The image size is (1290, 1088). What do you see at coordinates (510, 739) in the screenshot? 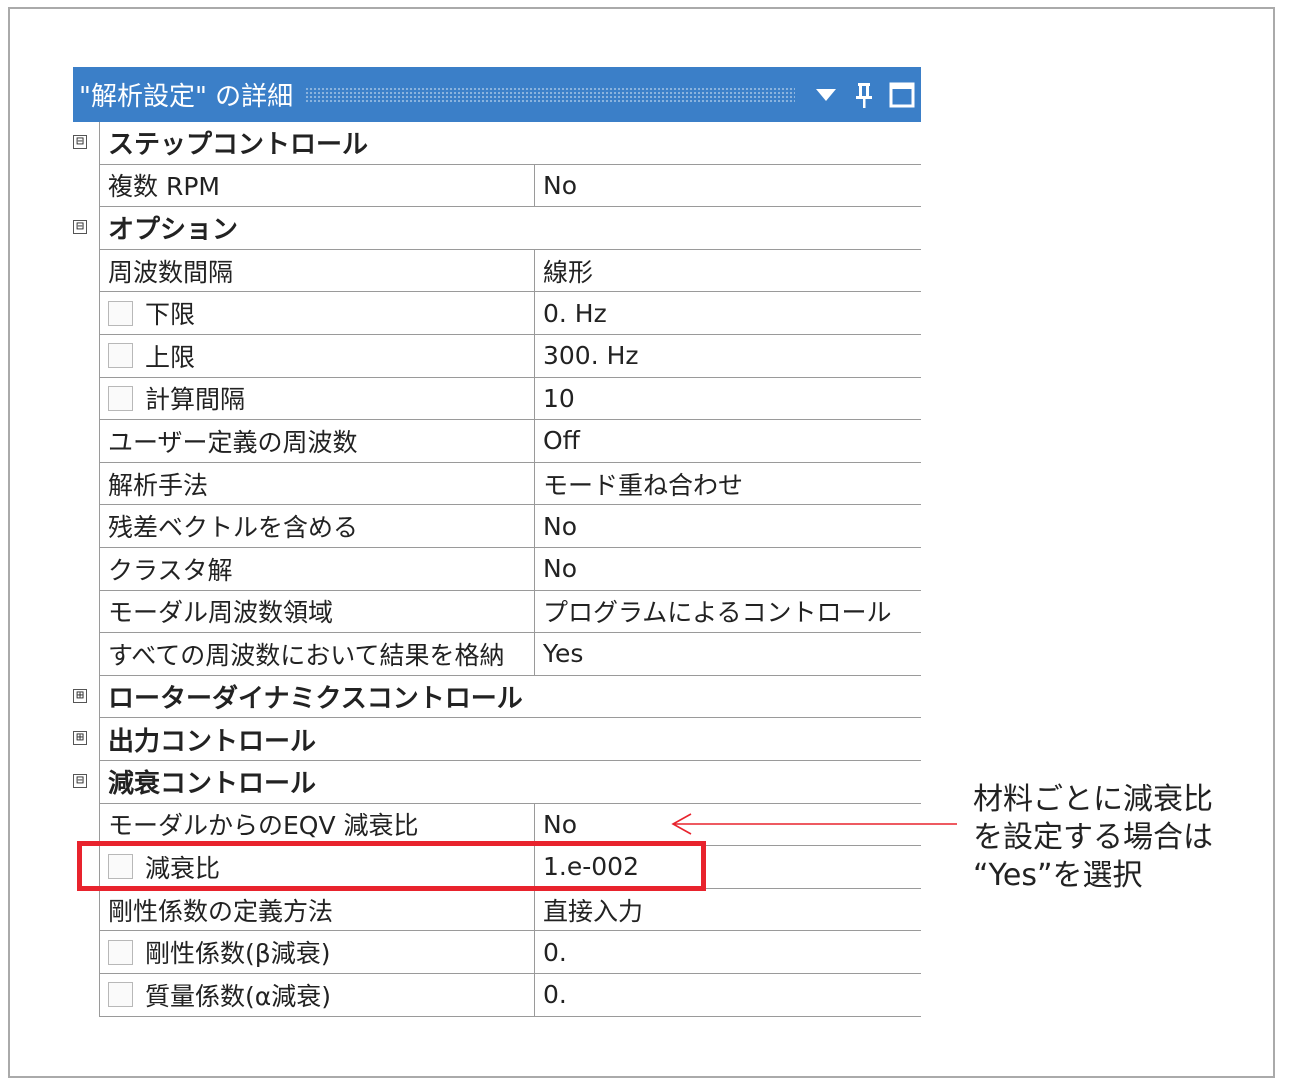
I see `group-label: 出力コントロール` at bounding box center [510, 739].